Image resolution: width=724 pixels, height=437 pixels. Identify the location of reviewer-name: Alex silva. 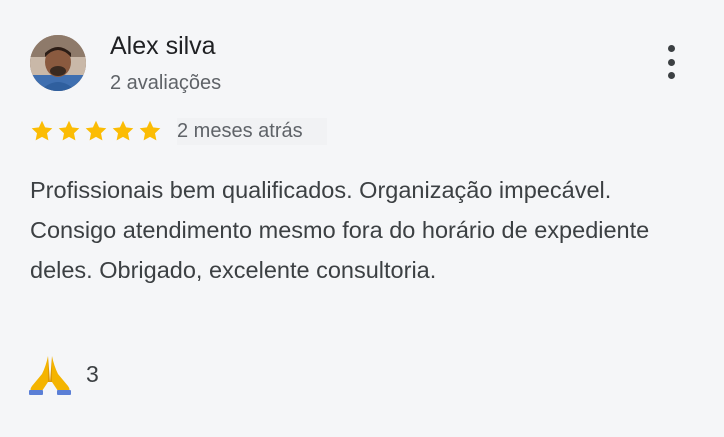
(163, 46).